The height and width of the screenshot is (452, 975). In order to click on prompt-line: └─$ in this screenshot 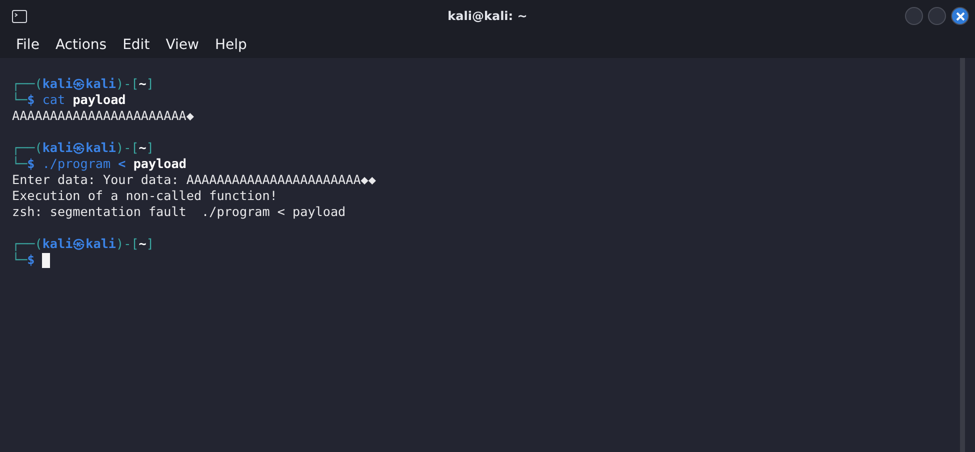, I will do `click(24, 260)`.